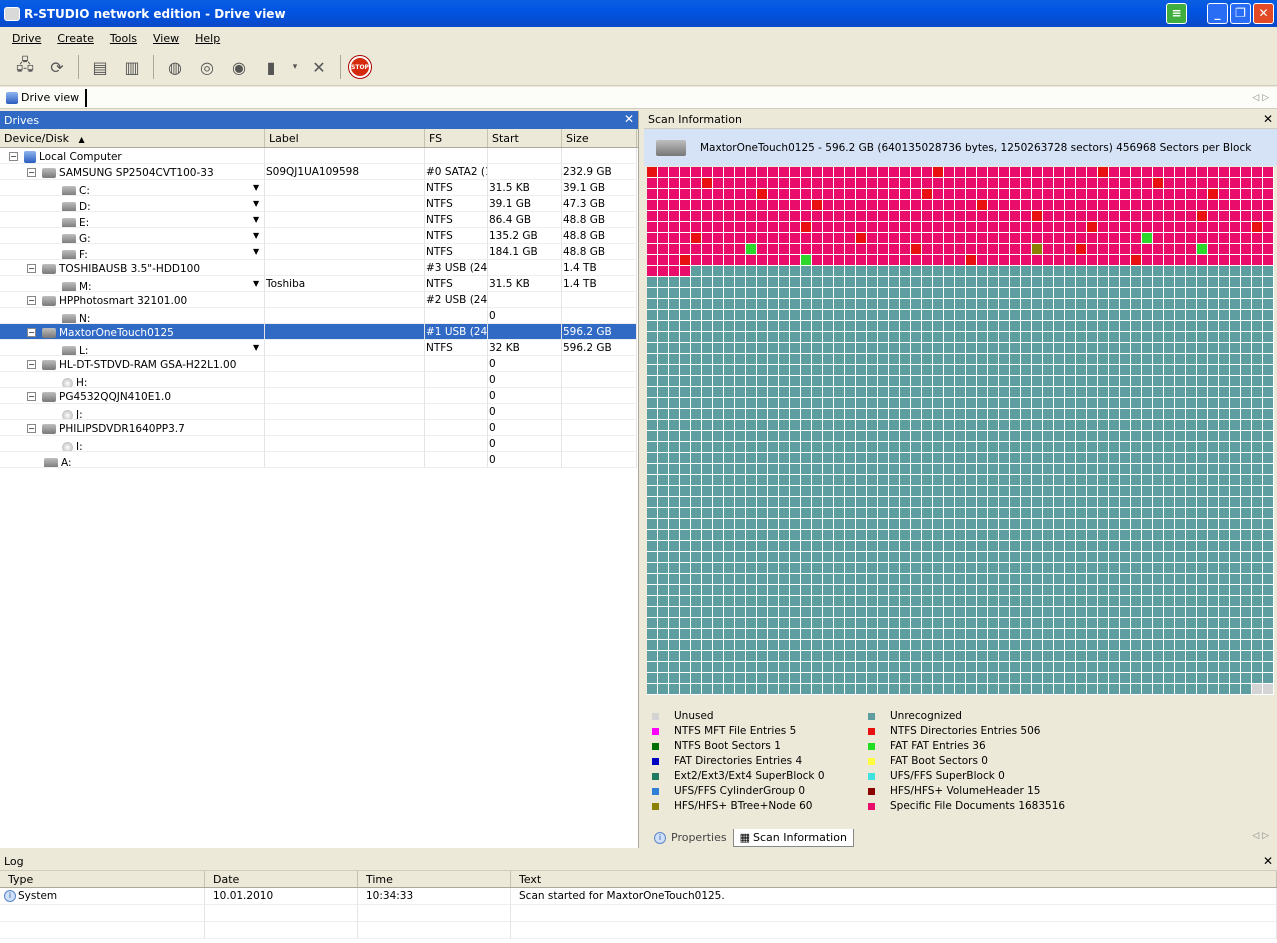  What do you see at coordinates (132, 412) in the screenshot?
I see `drive-name-cell: J:` at bounding box center [132, 412].